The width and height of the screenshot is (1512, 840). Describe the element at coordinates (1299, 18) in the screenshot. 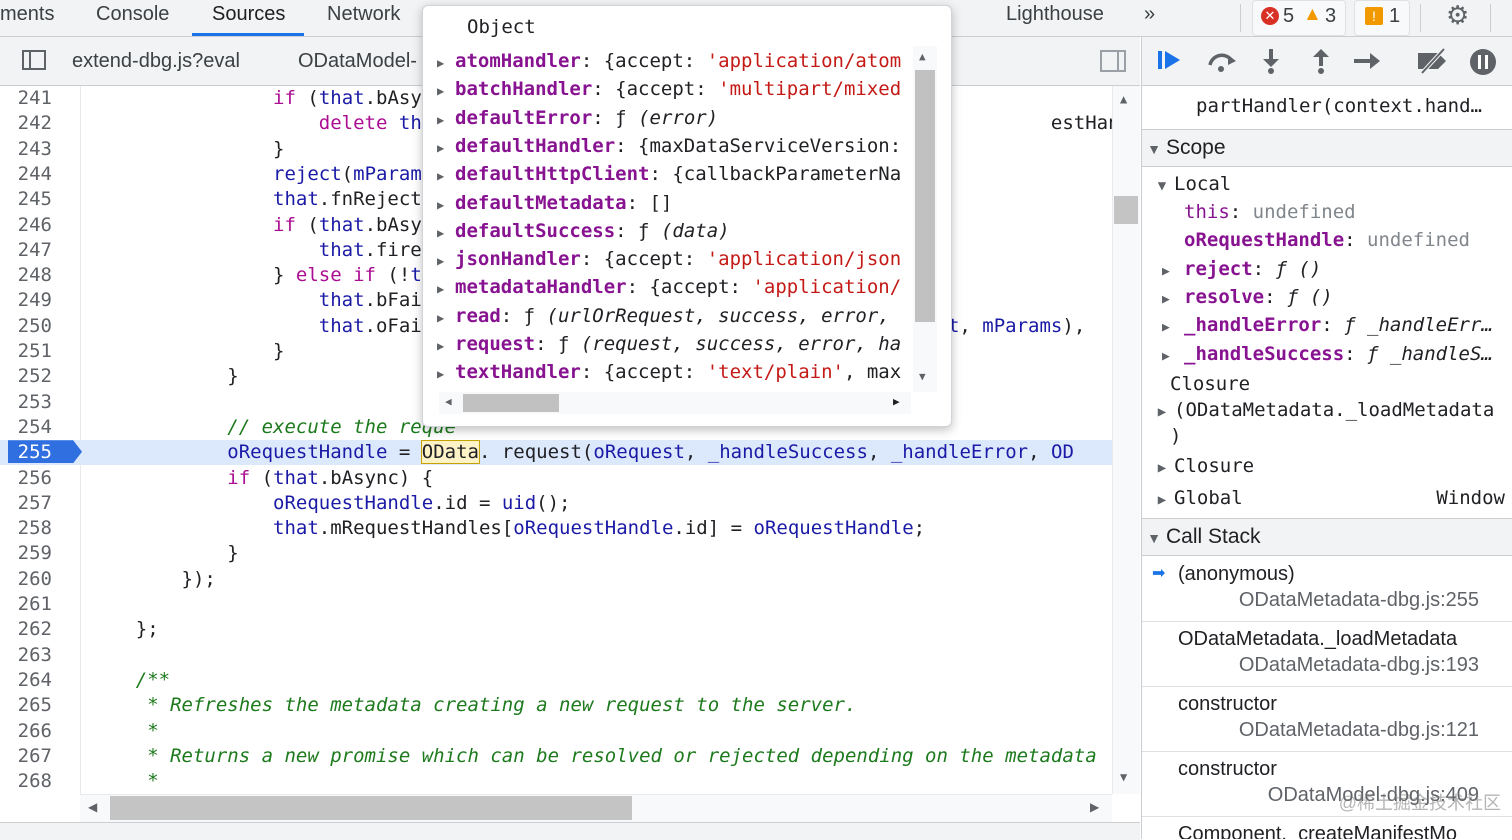

I see `issues-counter: ✕ 5 ▲ 3` at that location.